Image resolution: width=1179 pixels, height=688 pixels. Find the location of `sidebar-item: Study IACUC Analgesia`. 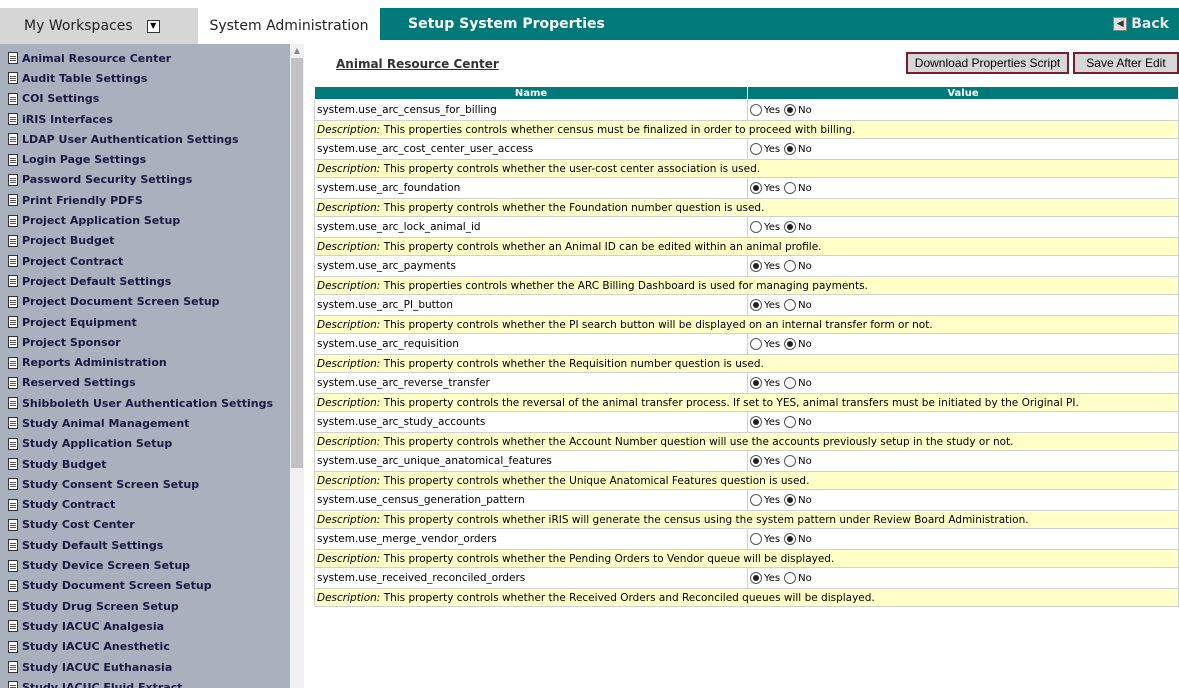

sidebar-item: Study IACUC Analgesia is located at coordinates (145, 626).